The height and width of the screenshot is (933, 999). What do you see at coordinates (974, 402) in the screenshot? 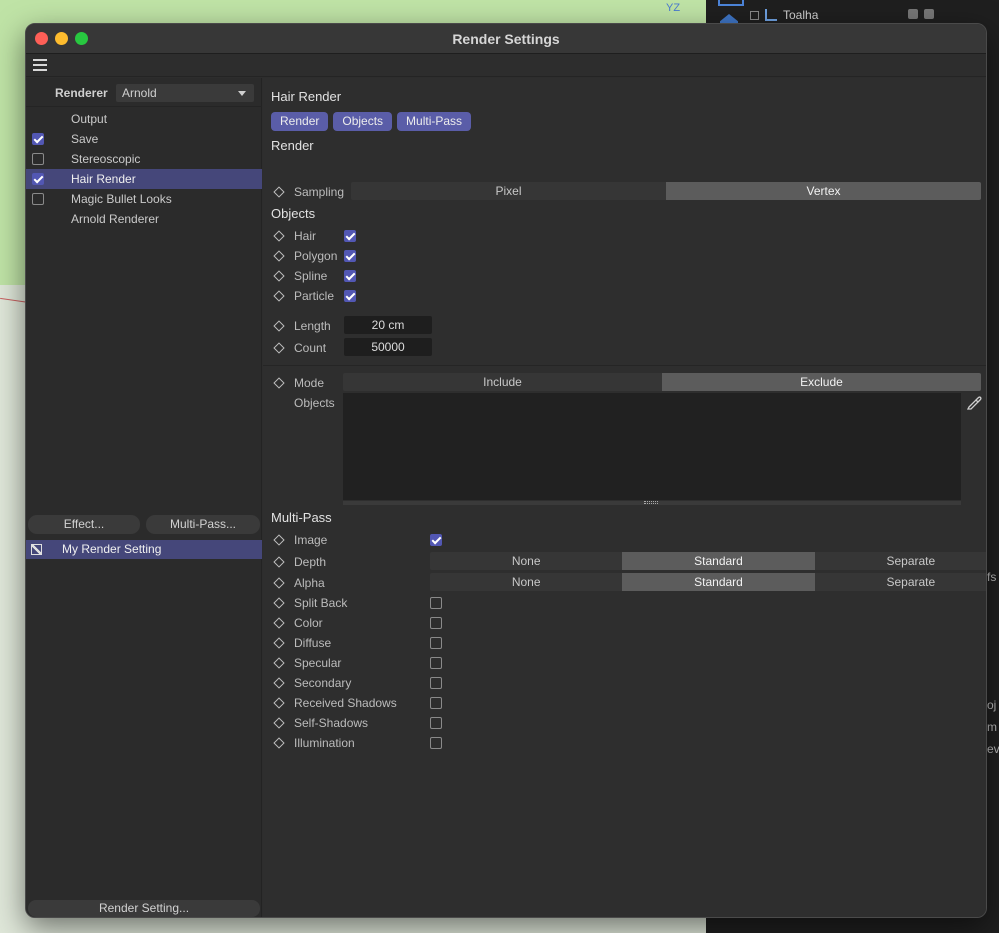
I see `eyedropper-icon` at bounding box center [974, 402].